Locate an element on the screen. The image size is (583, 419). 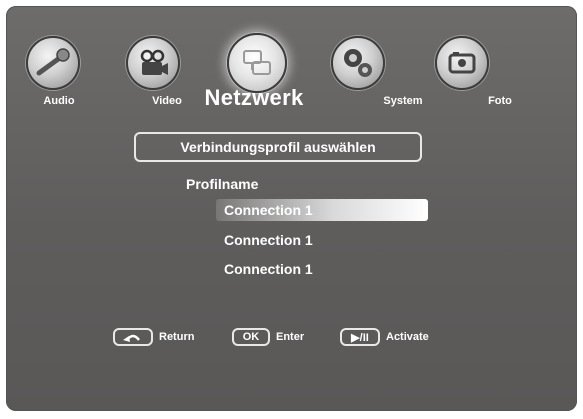
gears-icon is located at coordinates (358, 63).